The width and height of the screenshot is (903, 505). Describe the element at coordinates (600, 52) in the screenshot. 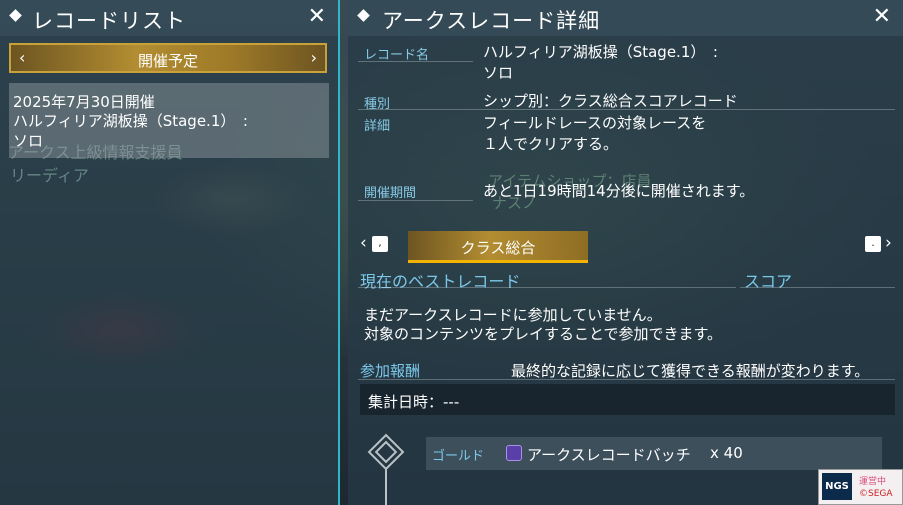

I see `record-name-line1: ハルフィリア湖板操（Stage.1） :` at that location.